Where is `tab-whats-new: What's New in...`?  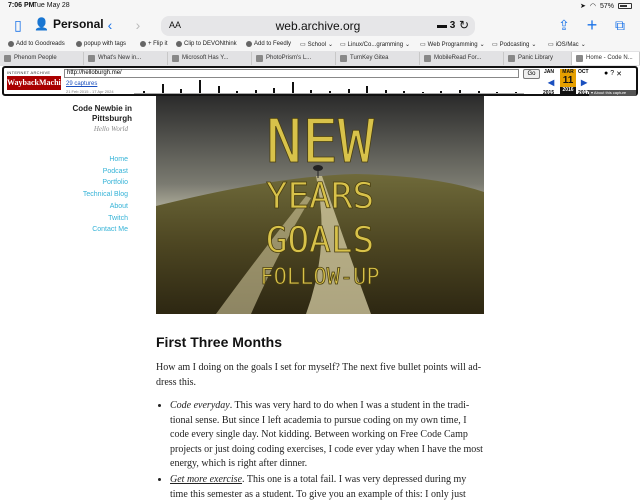 tab-whats-new: What's New in... is located at coordinates (126, 58).